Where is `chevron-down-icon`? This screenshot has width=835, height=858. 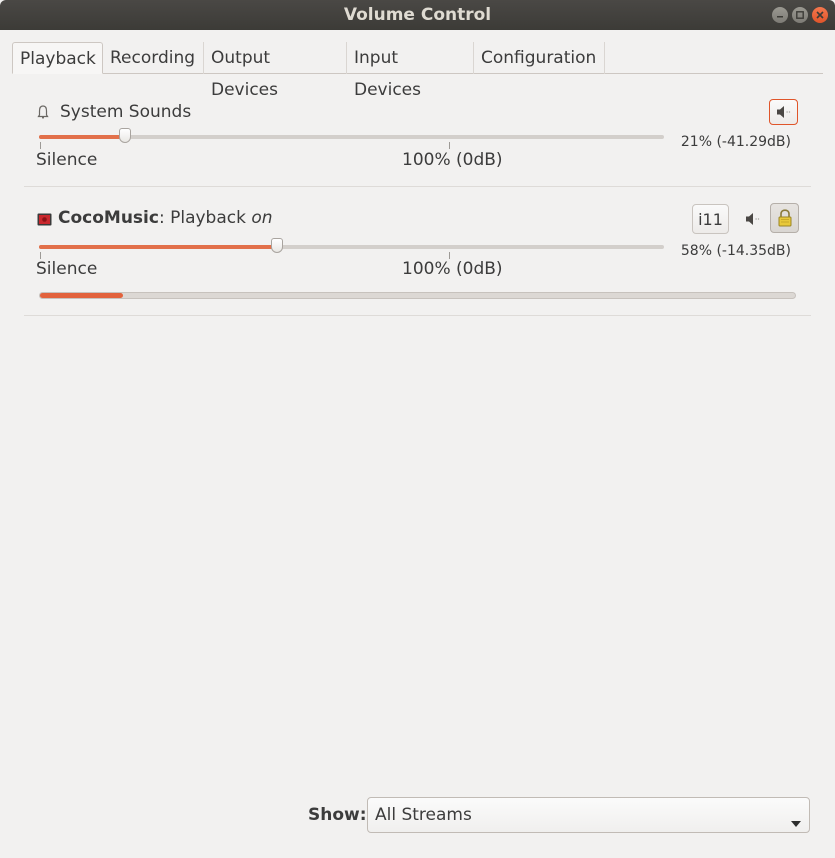
chevron-down-icon is located at coordinates (796, 822).